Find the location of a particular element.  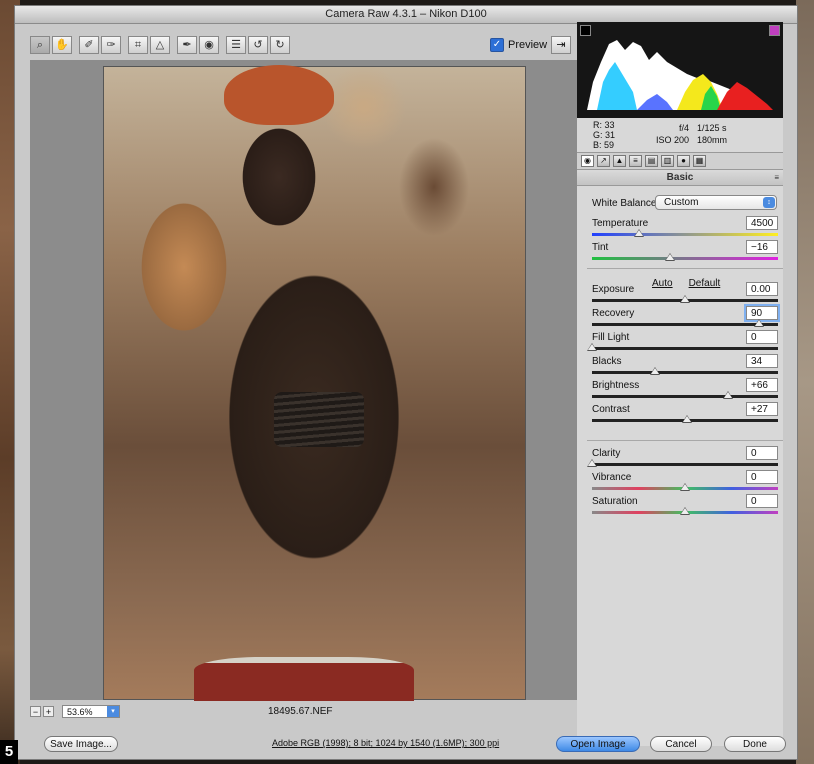

hsl-tab-icon: ≡ is located at coordinates (635, 161).